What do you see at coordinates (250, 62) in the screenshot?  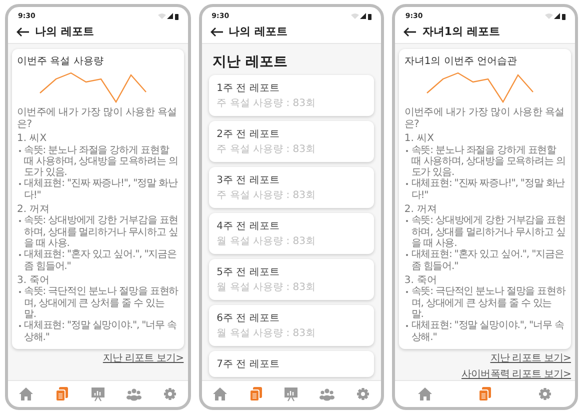 I see `list-heading: 지난 레포트` at bounding box center [250, 62].